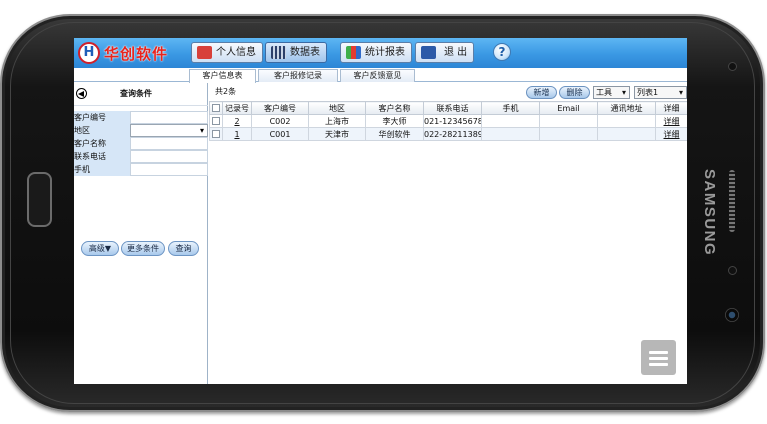 The image size is (767, 424). Describe the element at coordinates (236, 52) in the screenshot. I see `nav-label: 个人信息` at that location.